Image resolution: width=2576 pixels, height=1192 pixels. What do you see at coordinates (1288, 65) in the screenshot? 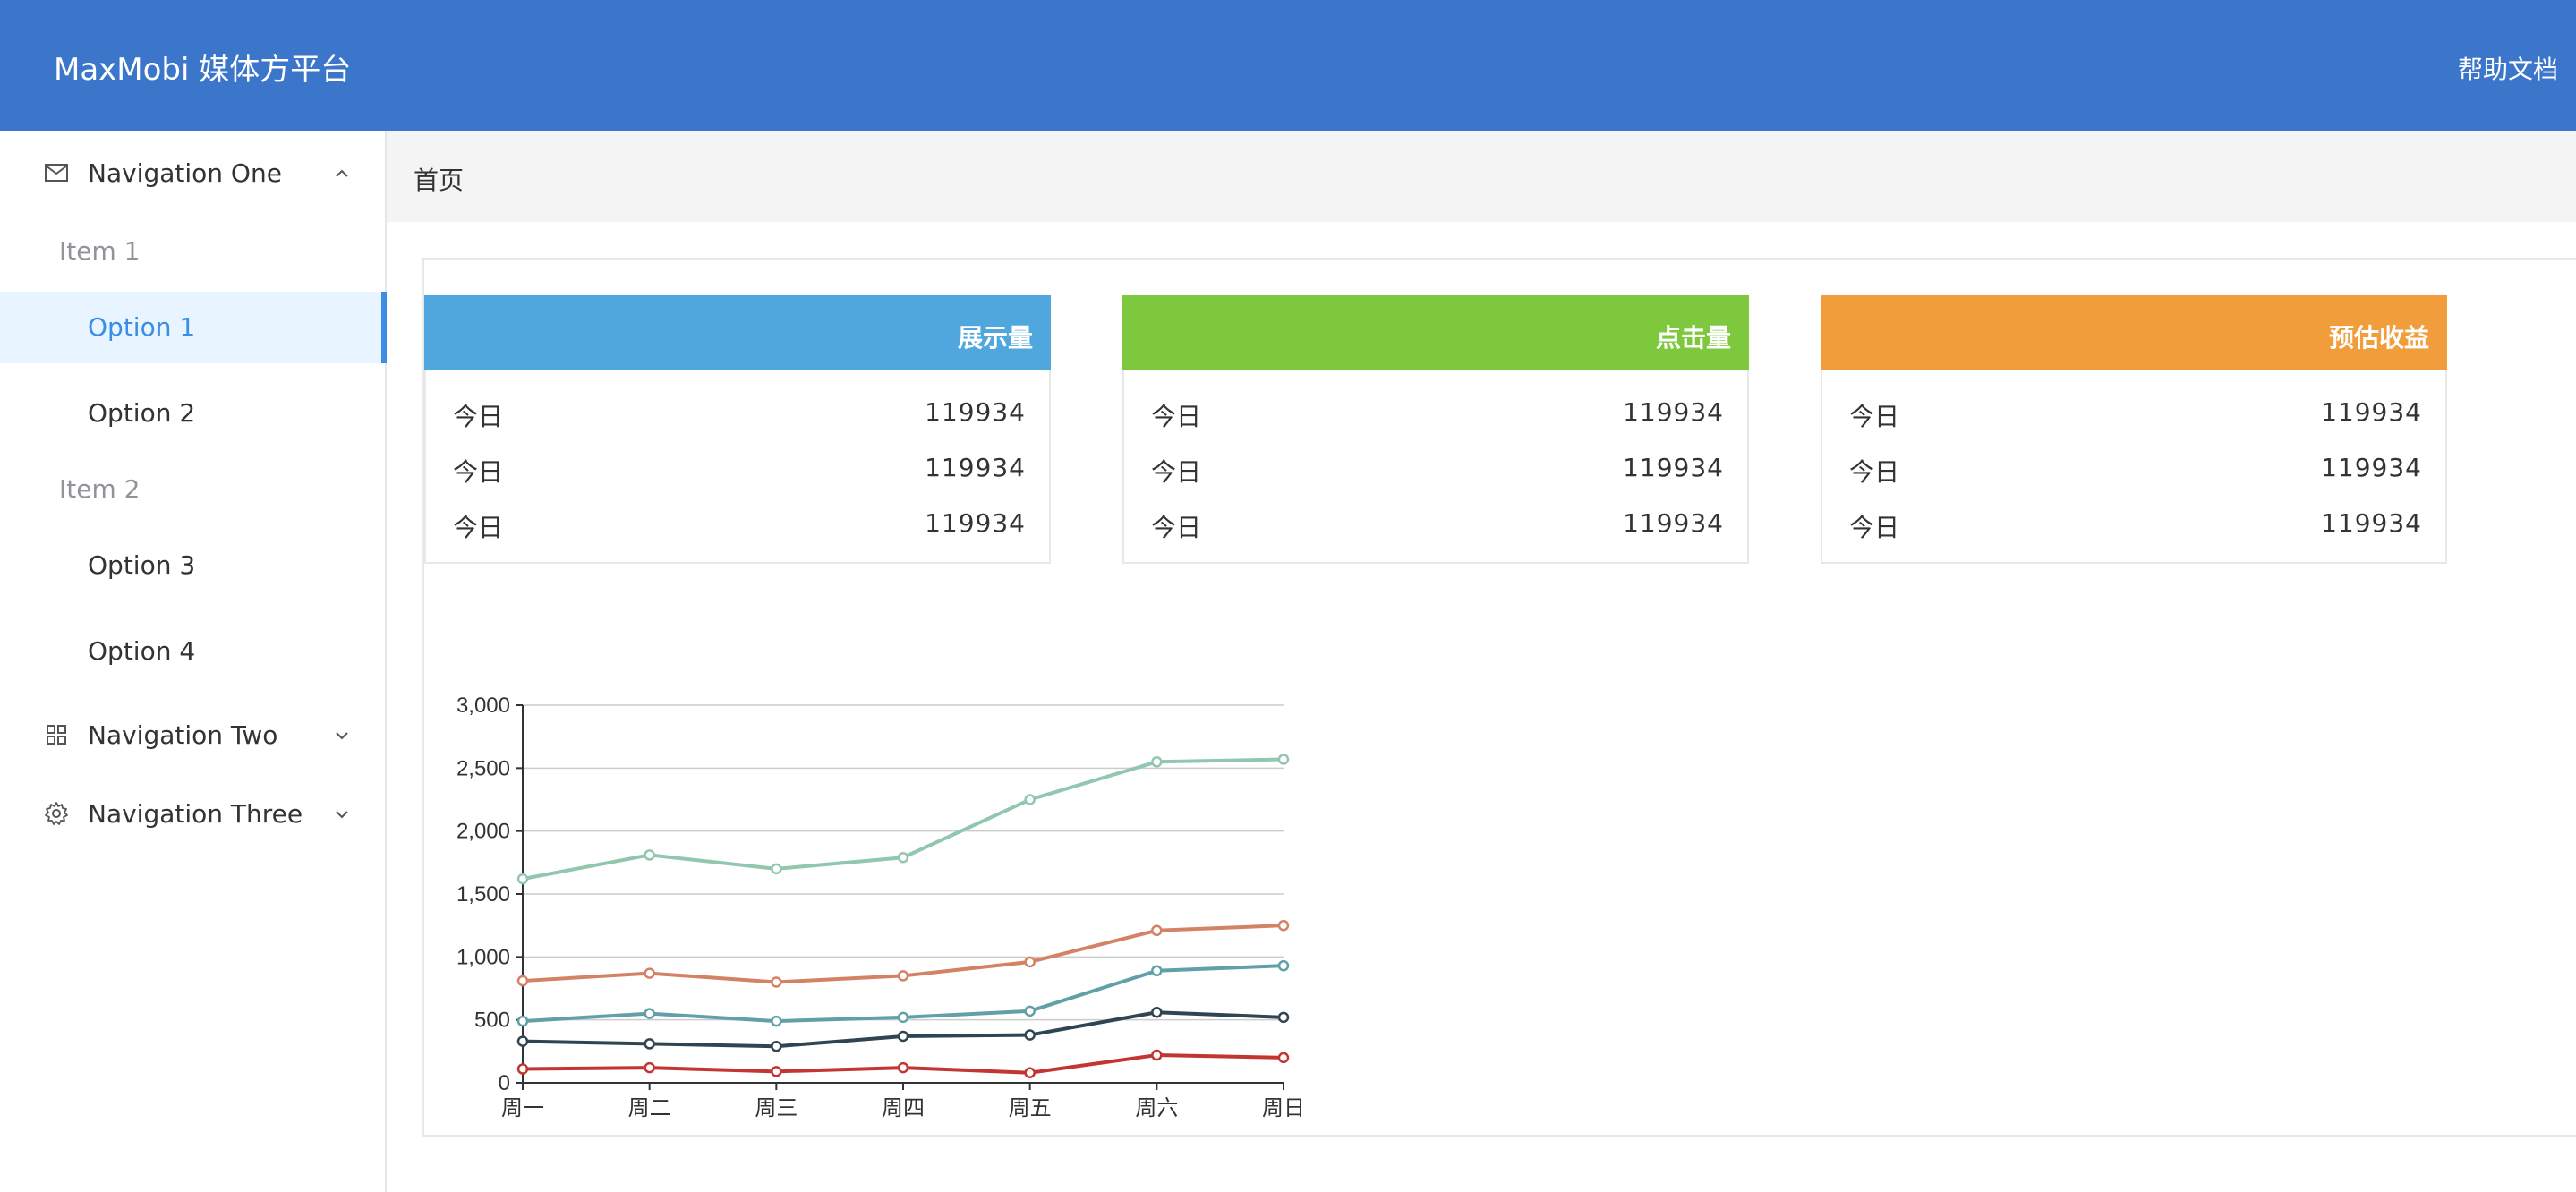
I see `top-header: MaxMobi 媒体方平台 帮助文档` at bounding box center [1288, 65].